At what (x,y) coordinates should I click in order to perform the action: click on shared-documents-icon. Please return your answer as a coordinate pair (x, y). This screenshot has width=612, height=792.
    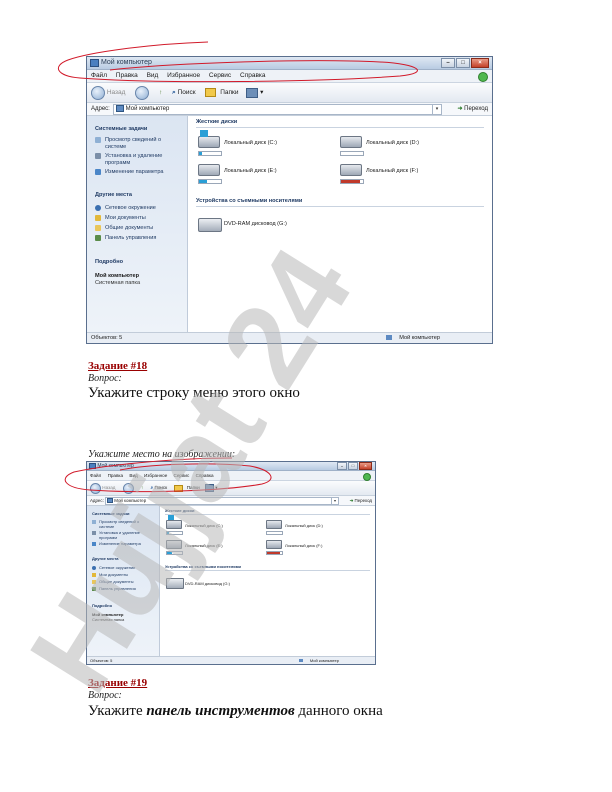
    Looking at the image, I should click on (94, 582).